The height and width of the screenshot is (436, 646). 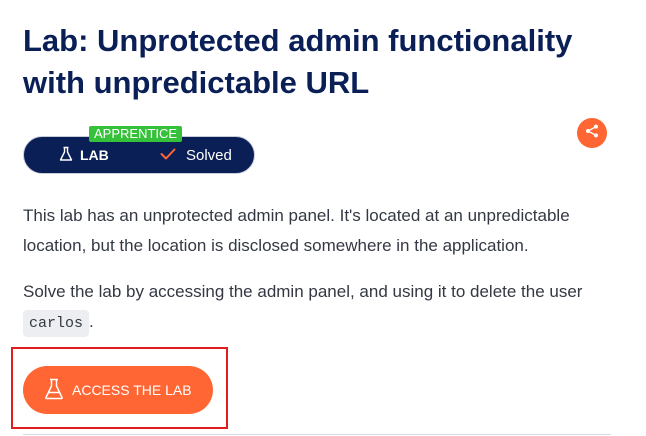 I want to click on access-lab-label: ACCESS THE LAB, so click(x=132, y=390).